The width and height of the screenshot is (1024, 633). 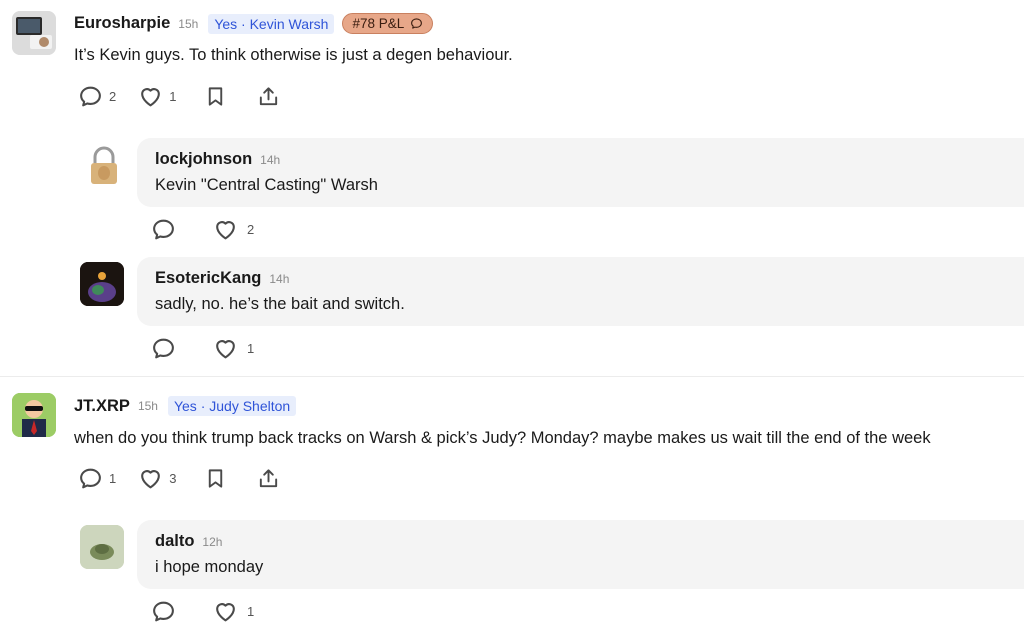 I want to click on comment-actions: 1 3, so click(x=179, y=478).